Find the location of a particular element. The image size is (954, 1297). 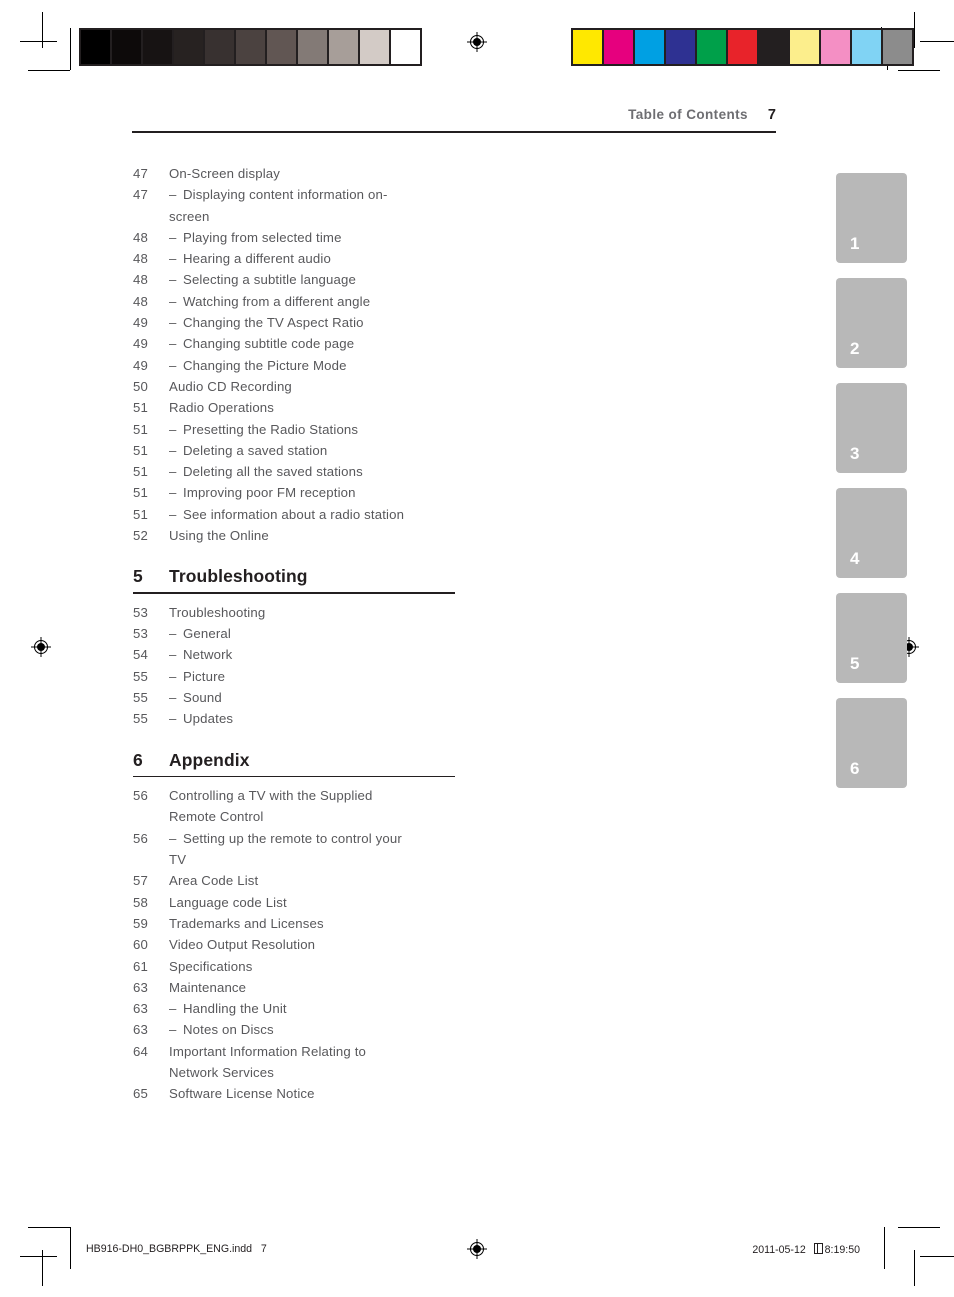

registration-mark-top is located at coordinates (477, 42).